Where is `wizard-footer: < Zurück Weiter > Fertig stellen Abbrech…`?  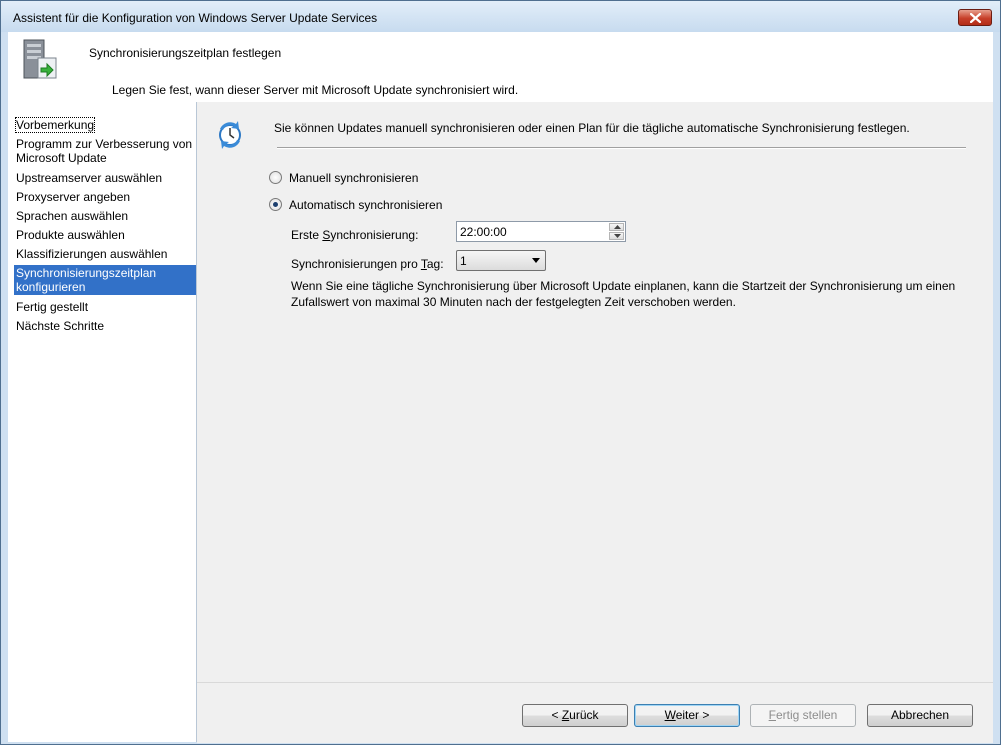 wizard-footer: < Zurück Weiter > Fertig stellen Abbrech… is located at coordinates (595, 712).